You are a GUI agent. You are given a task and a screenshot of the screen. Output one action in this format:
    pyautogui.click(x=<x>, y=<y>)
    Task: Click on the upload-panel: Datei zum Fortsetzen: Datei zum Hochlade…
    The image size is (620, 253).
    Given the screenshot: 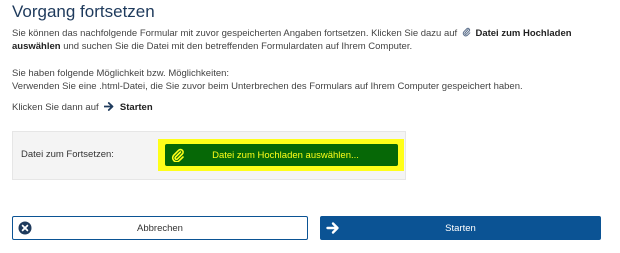 What is the action you would take?
    pyautogui.click(x=209, y=155)
    